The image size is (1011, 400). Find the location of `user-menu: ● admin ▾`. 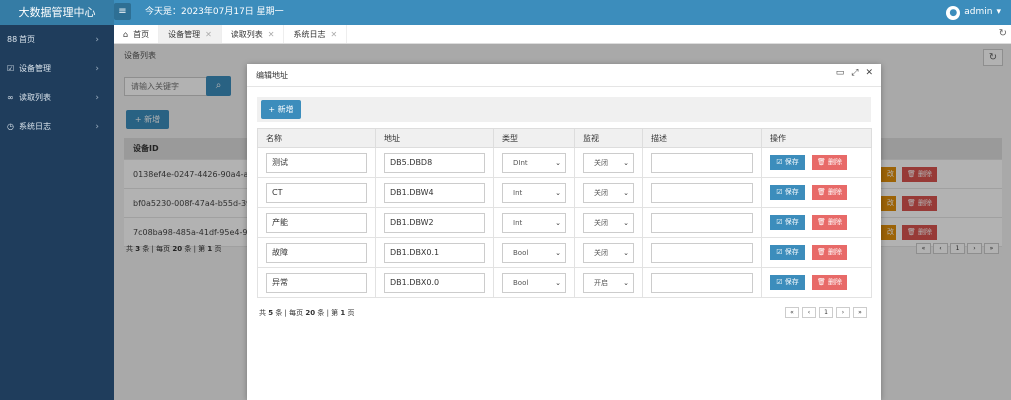

user-menu: ● admin ▾ is located at coordinates (973, 12).